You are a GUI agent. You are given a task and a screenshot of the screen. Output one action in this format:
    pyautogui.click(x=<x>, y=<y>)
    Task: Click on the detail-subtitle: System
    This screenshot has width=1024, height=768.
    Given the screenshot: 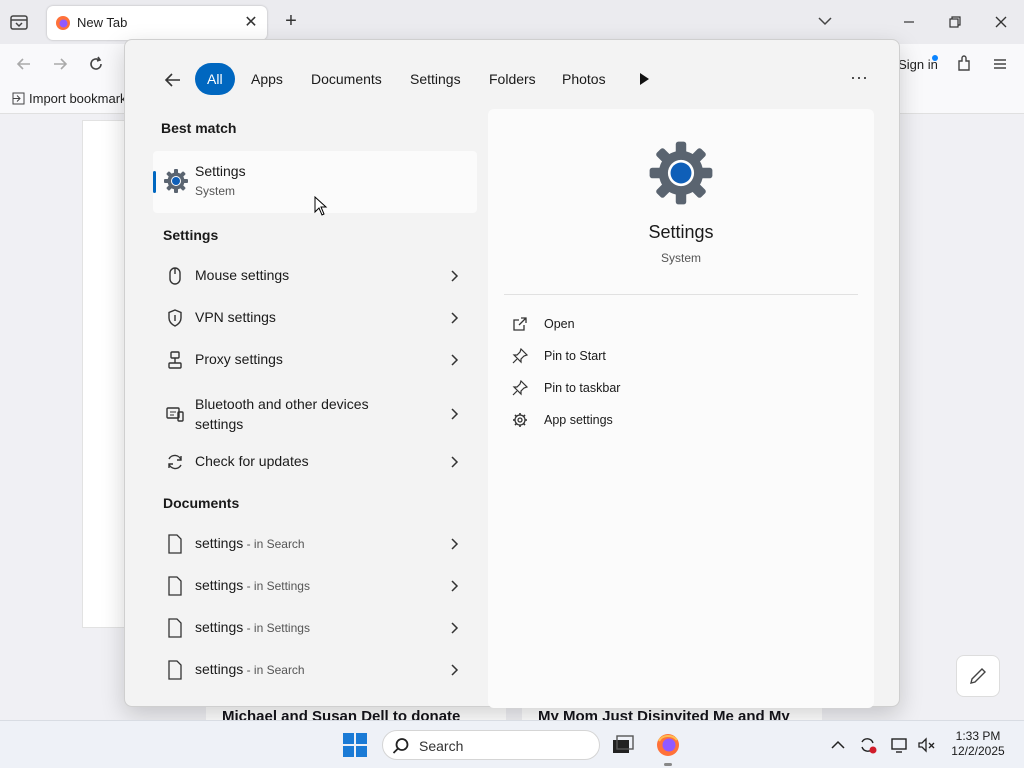 What is the action you would take?
    pyautogui.click(x=680, y=258)
    